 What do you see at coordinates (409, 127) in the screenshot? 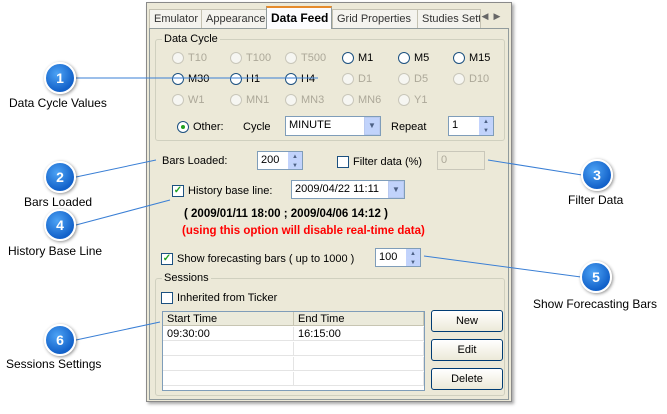
I see `repeat-label: Repeat` at bounding box center [409, 127].